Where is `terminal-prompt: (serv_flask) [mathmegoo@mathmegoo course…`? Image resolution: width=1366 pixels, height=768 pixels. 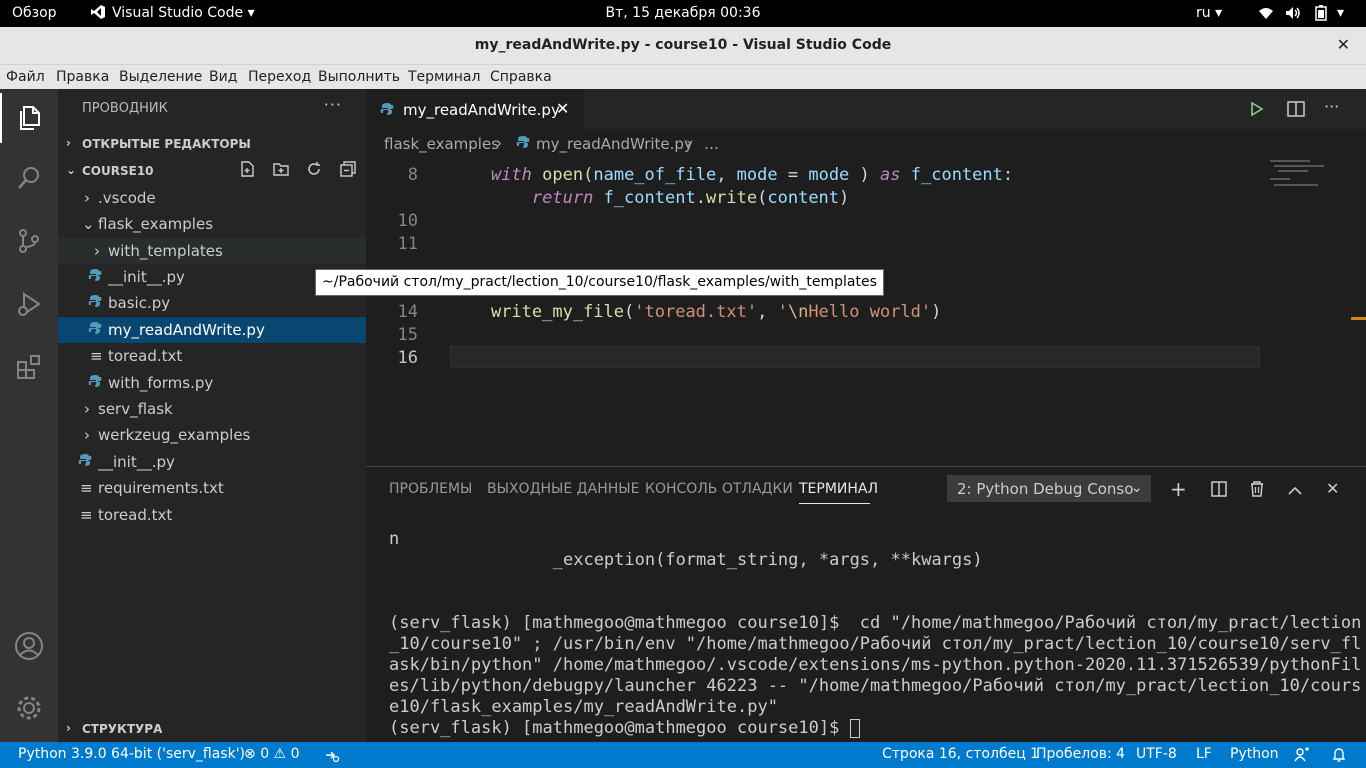
terminal-prompt: (serv_flask) [mathmegoo@mathmegoo course… is located at coordinates (619, 728).